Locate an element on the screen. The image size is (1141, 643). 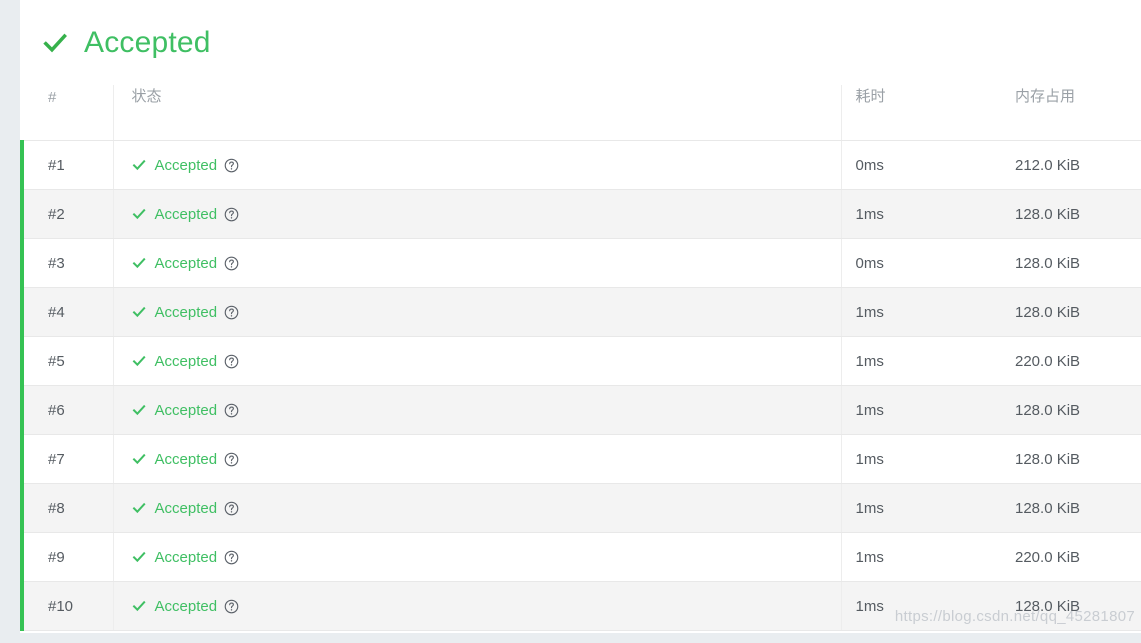
page-title: Accepted is located at coordinates (147, 42).